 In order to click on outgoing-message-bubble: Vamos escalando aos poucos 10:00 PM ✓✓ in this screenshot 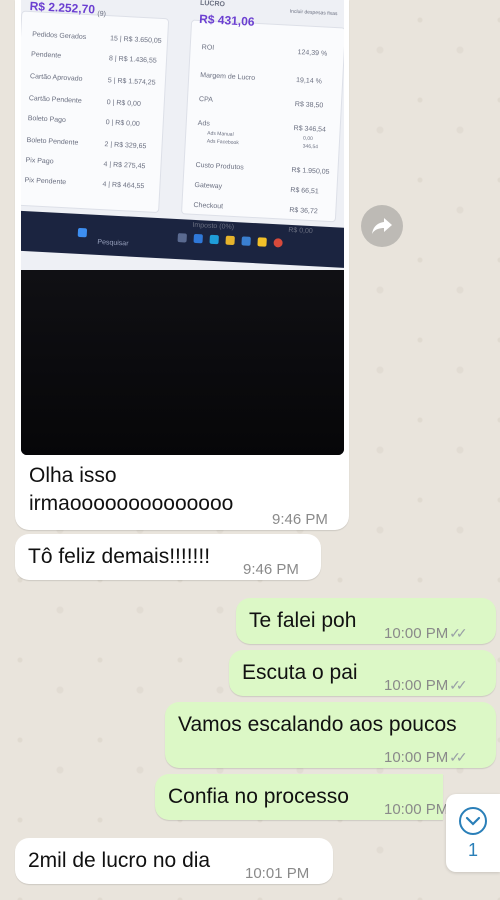, I will do `click(330, 735)`.